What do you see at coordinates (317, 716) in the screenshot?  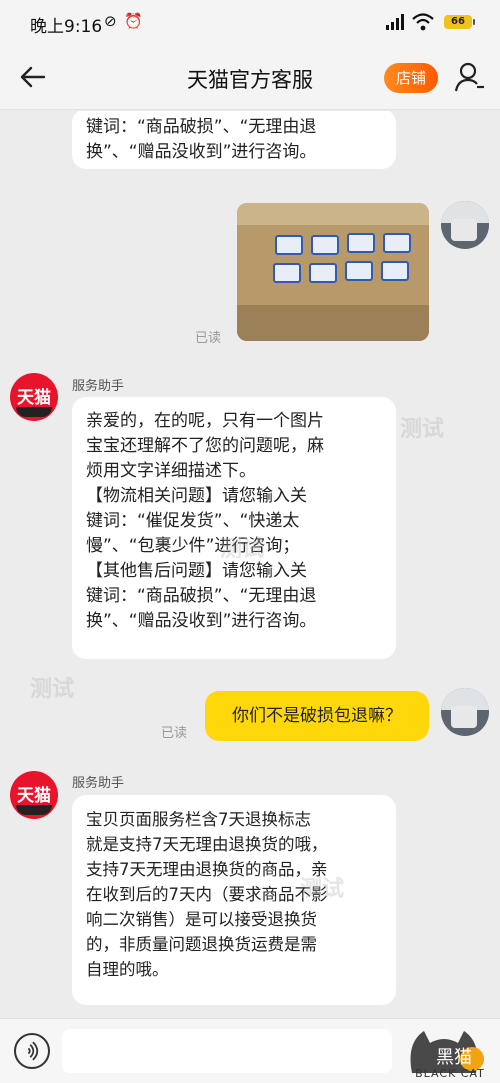 I see `message-bubble: 你们不是破损包退嘛？` at bounding box center [317, 716].